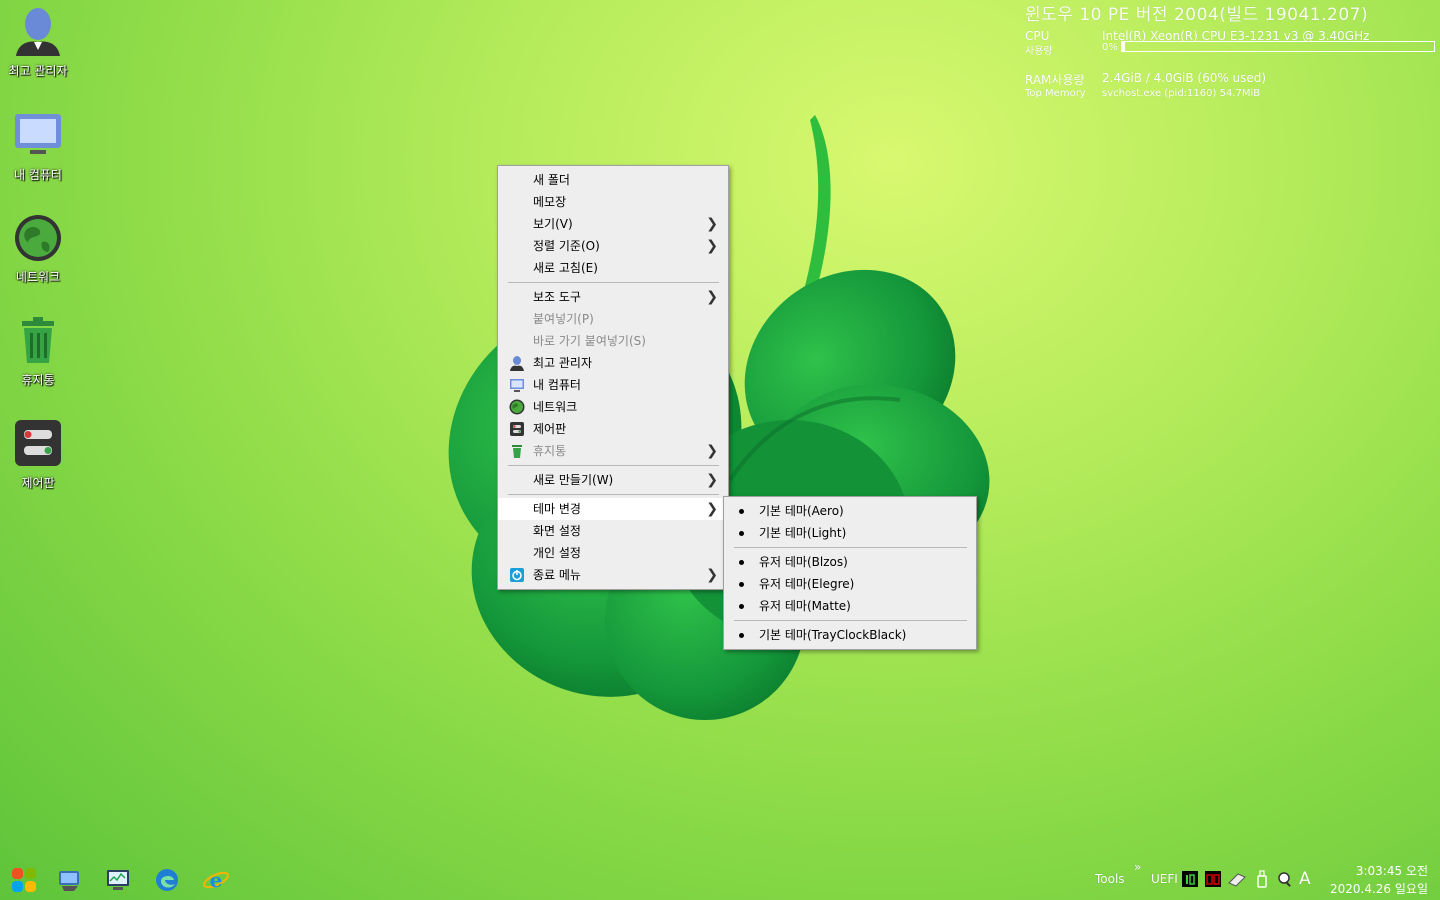 Image resolution: width=1440 pixels, height=900 pixels. Describe the element at coordinates (216, 880) in the screenshot. I see `internet-explorer-icon: e` at that location.